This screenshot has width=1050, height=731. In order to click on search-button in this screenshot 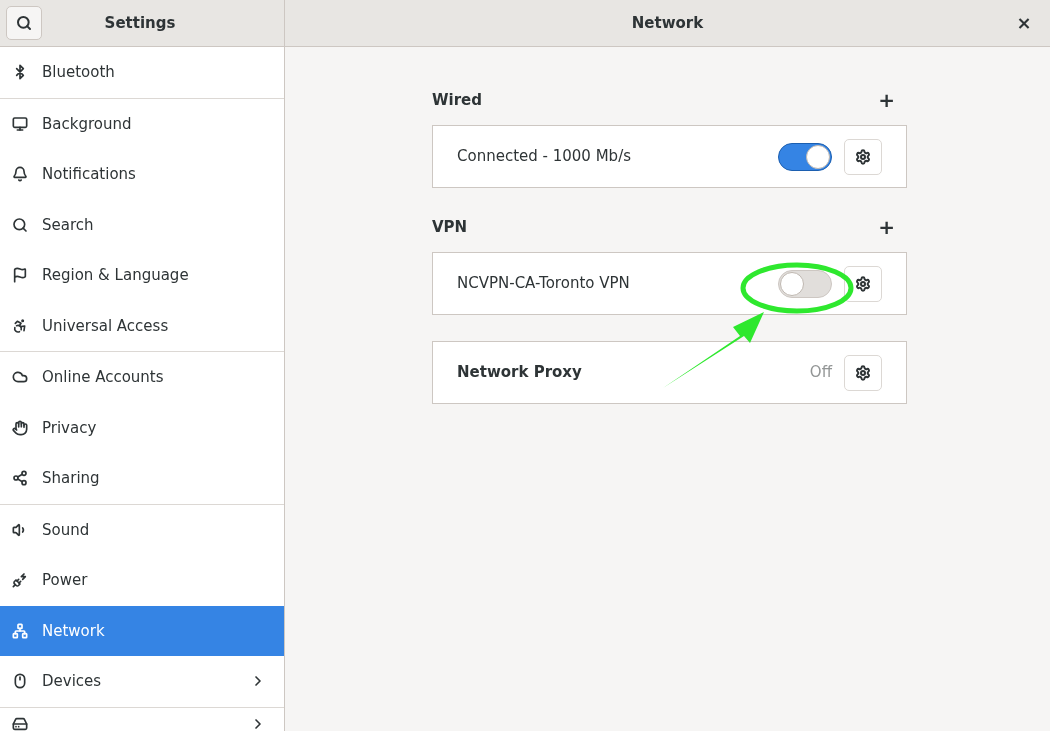, I will do `click(24, 23)`.